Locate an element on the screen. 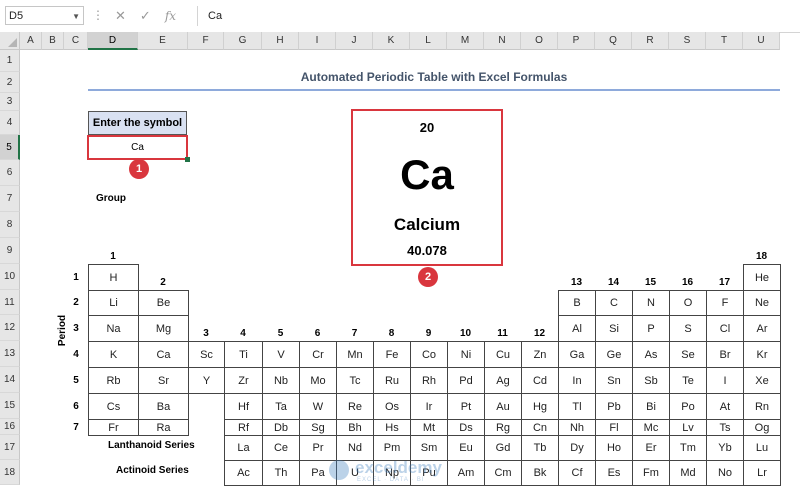 The height and width of the screenshot is (503, 800). symbol-input-cell: Ca is located at coordinates (137, 147).